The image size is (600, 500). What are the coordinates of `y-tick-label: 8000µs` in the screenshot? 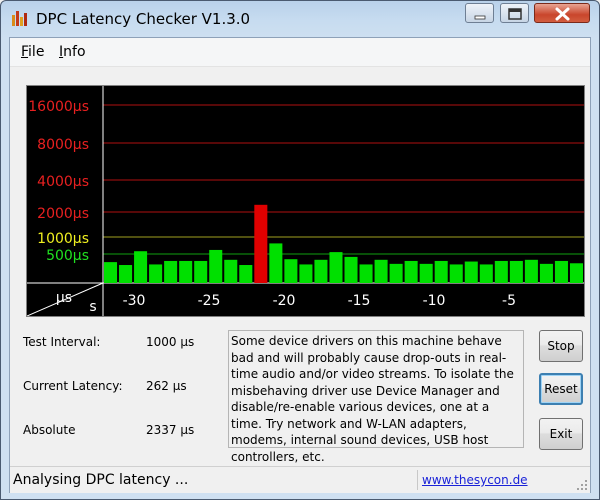 It's located at (63, 145).